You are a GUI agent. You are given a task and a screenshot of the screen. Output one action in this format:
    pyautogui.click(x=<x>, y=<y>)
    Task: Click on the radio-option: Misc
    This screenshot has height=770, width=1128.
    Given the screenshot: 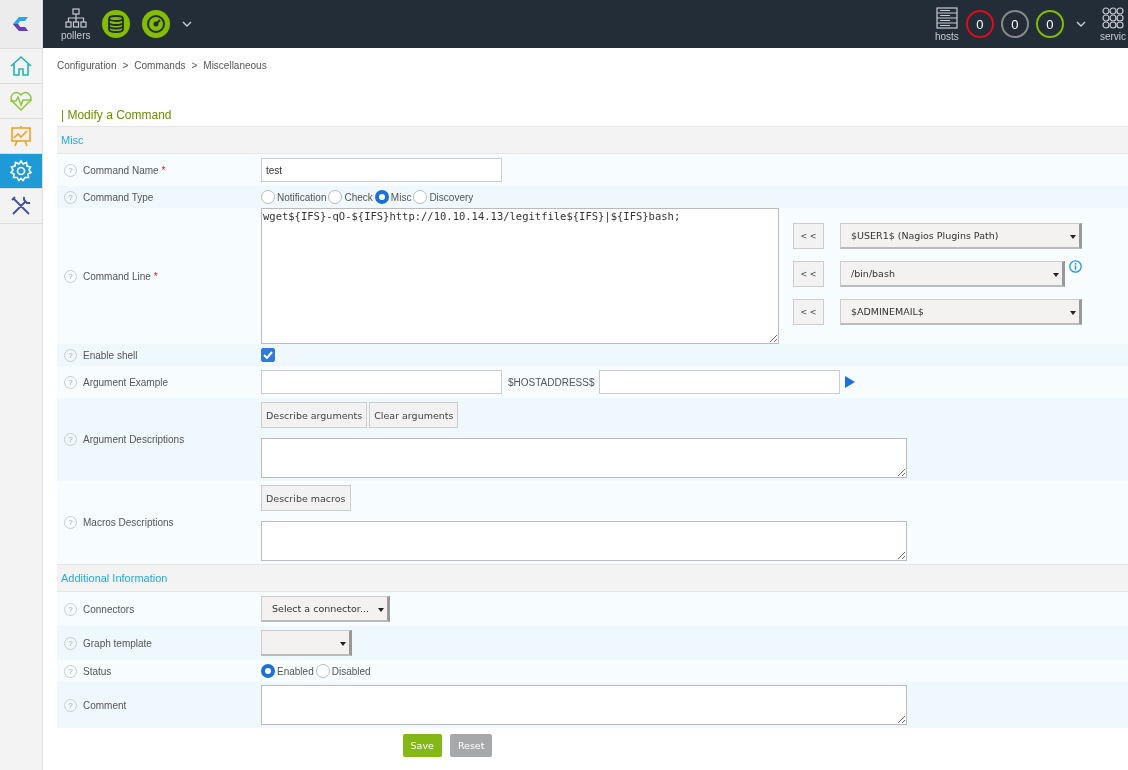 What is the action you would take?
    pyautogui.click(x=393, y=197)
    